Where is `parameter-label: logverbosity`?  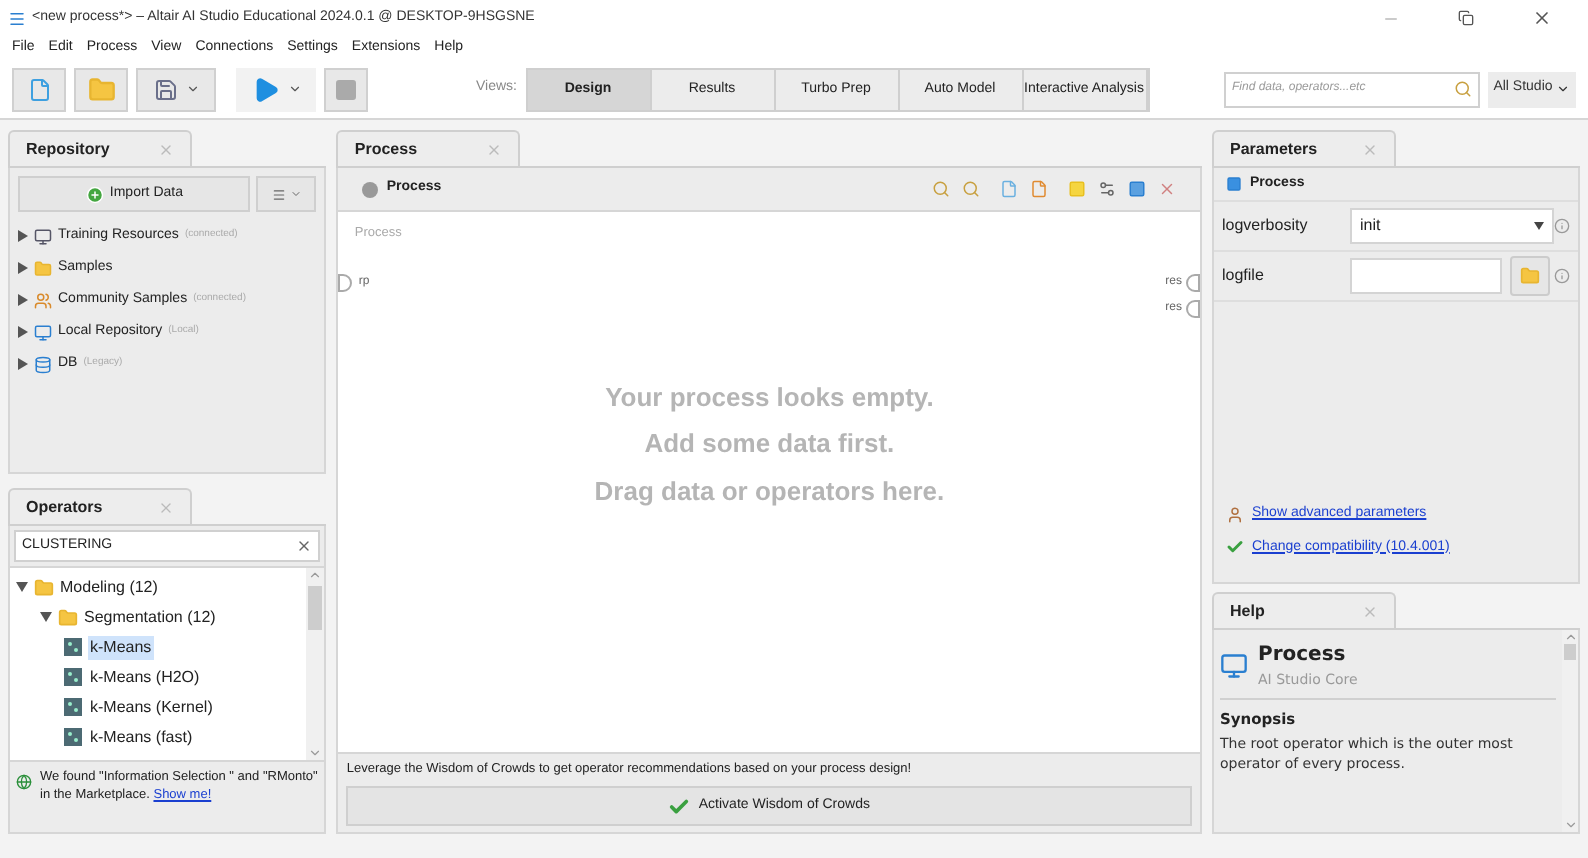
parameter-label: logverbosity is located at coordinates (1266, 226).